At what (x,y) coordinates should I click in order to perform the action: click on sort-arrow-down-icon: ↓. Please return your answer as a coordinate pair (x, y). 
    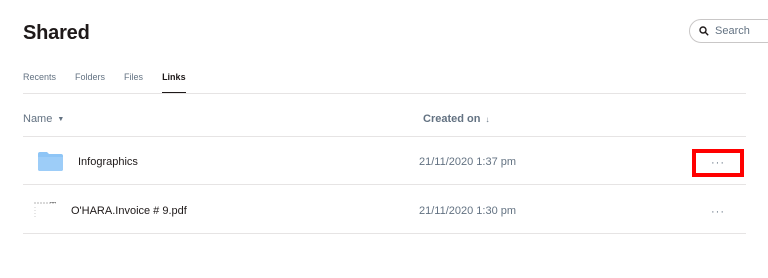
    Looking at the image, I should click on (487, 119).